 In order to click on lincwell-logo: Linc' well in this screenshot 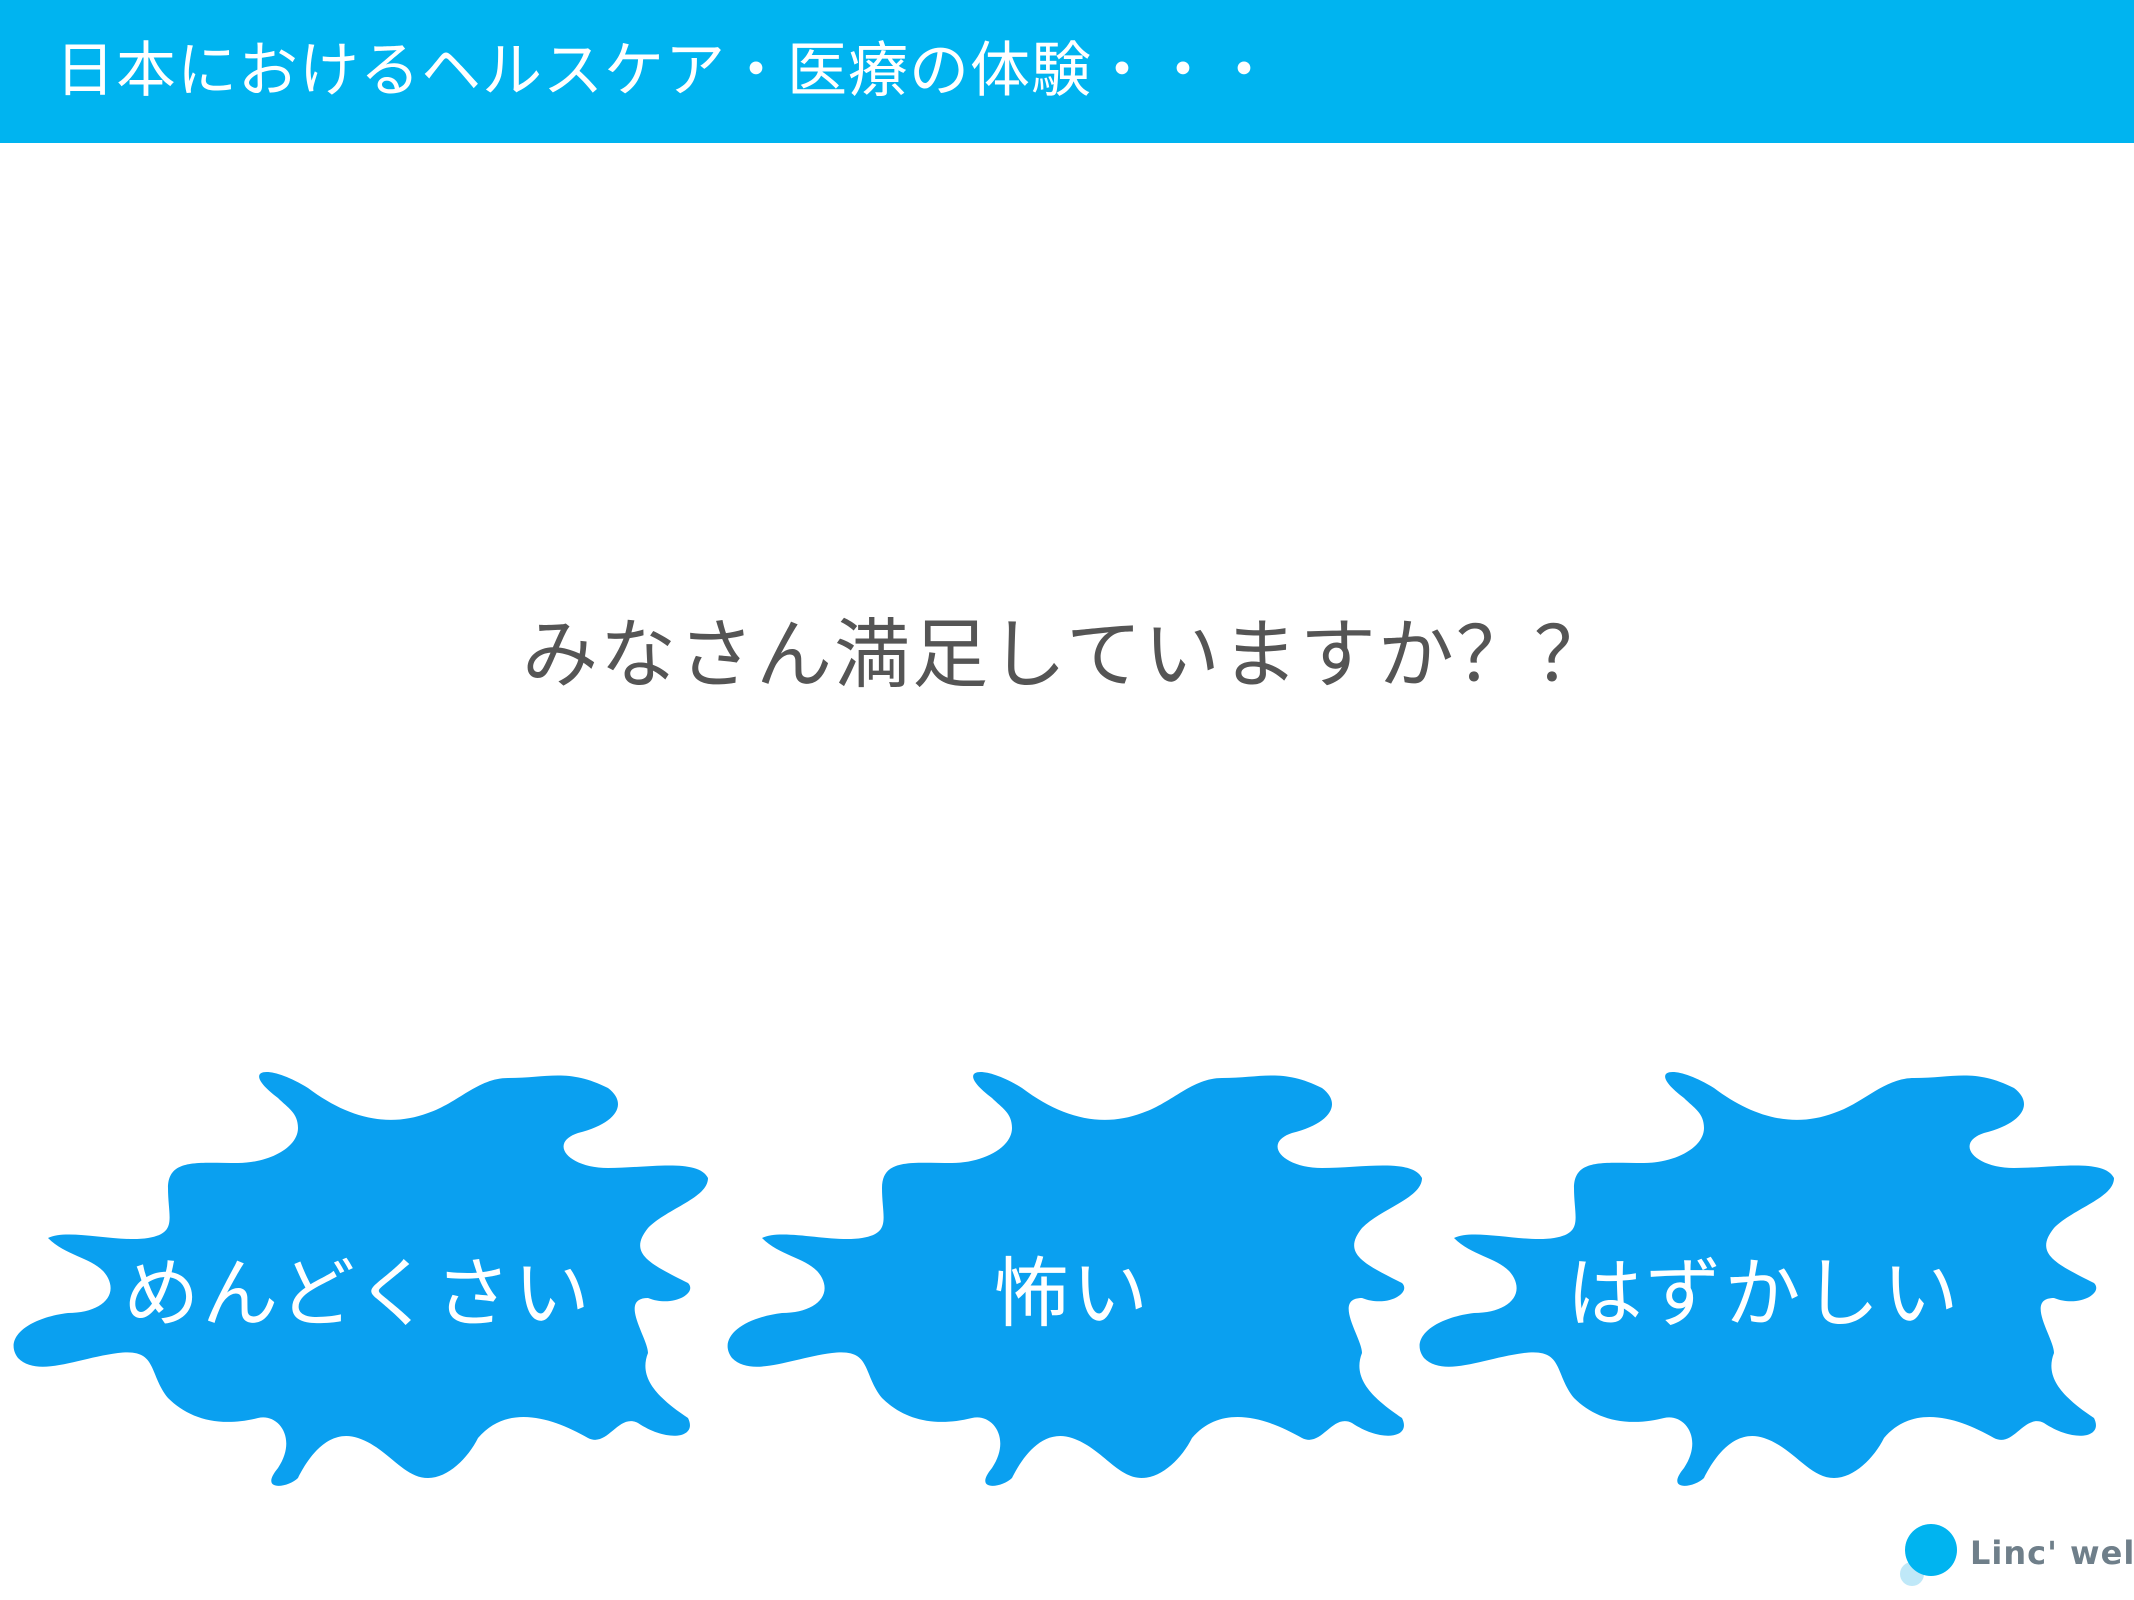, I will do `click(2017, 1556)`.